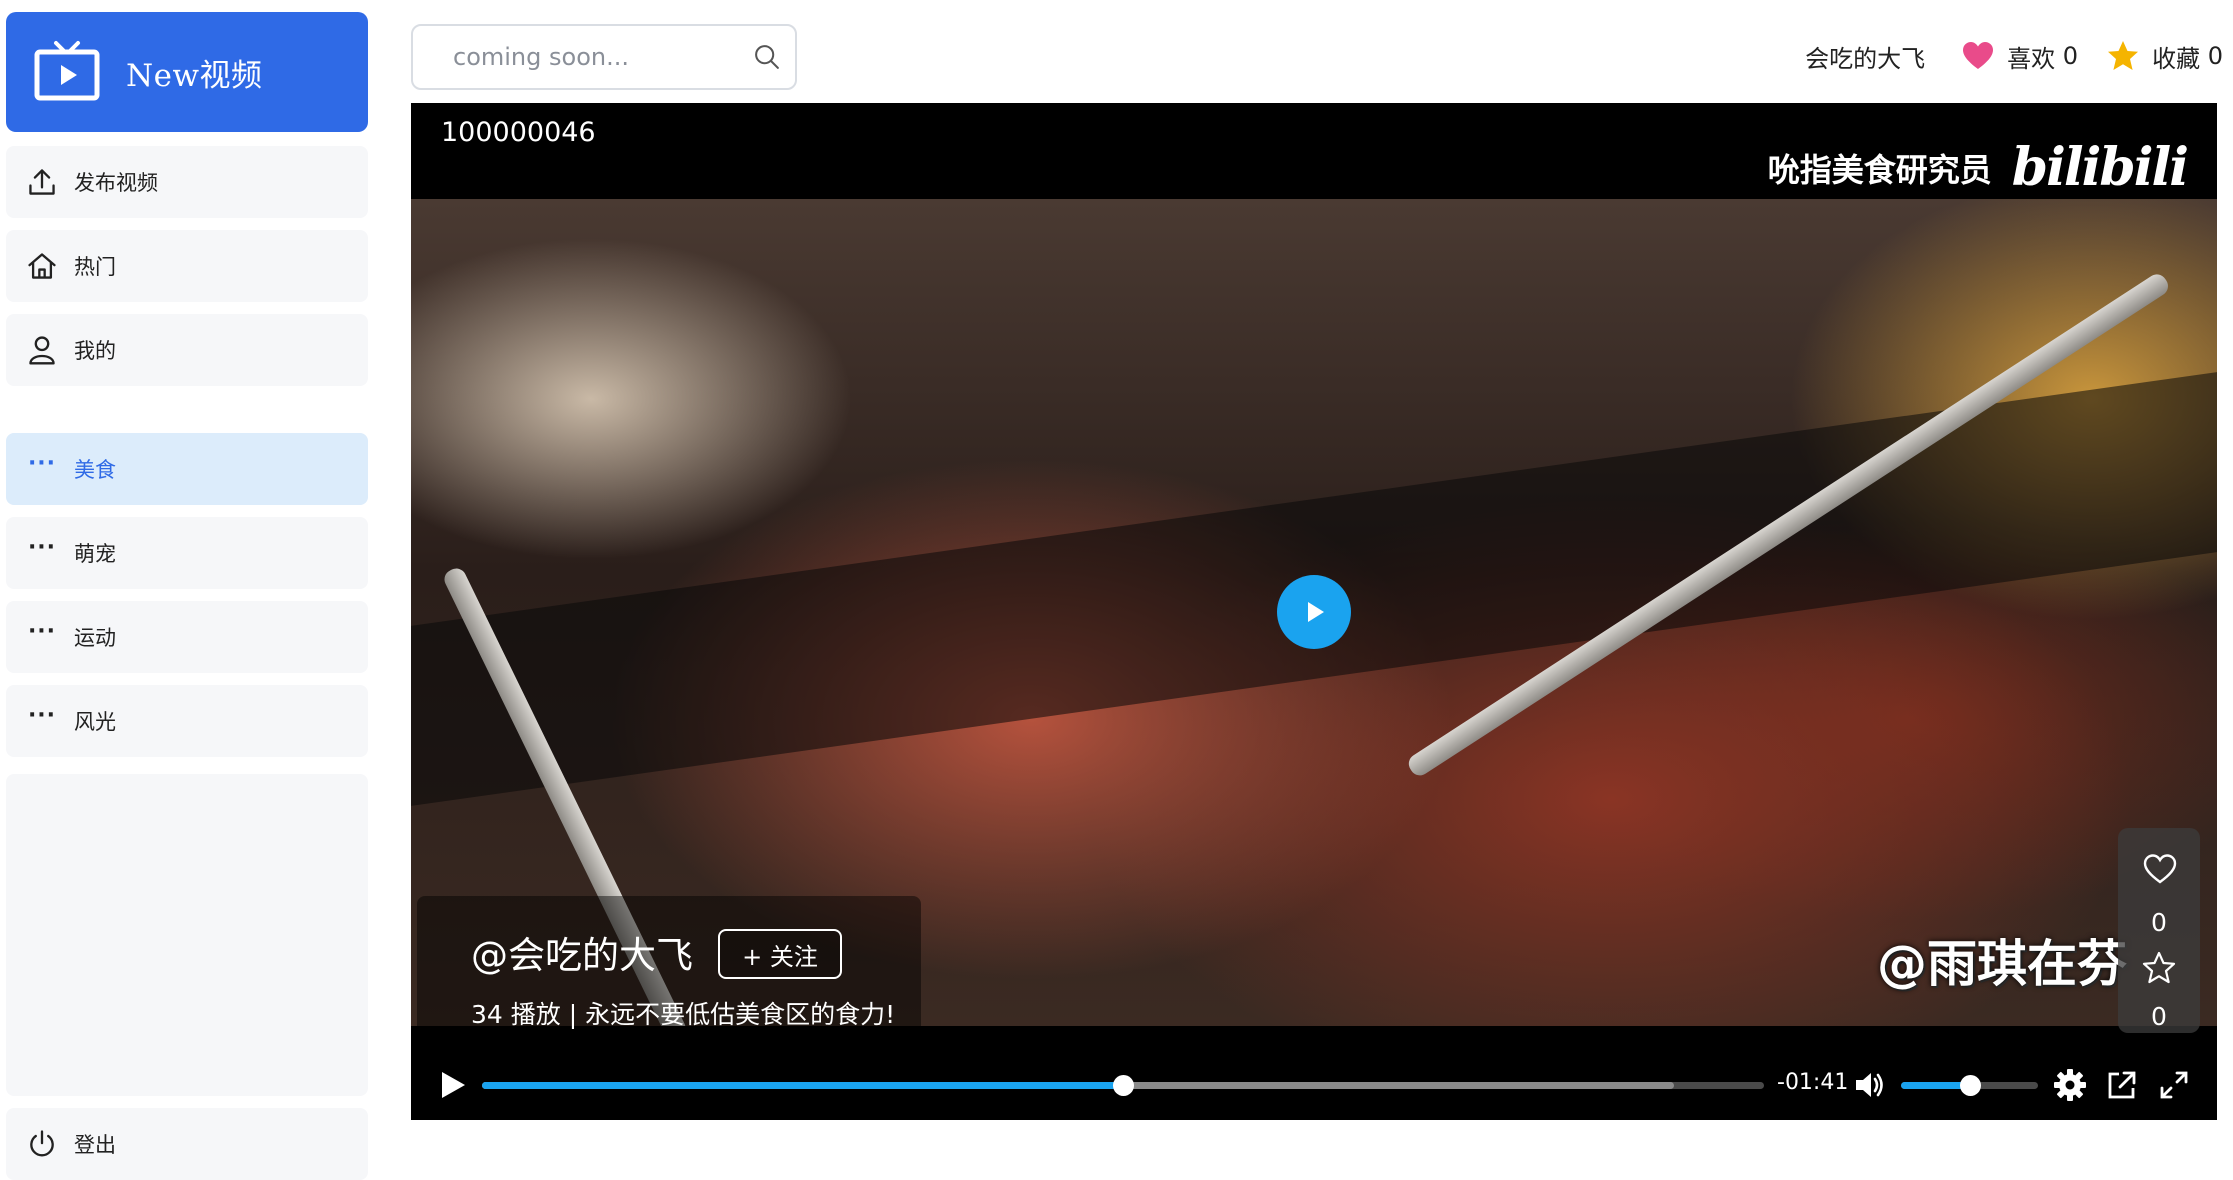 The image size is (2233, 1180). Describe the element at coordinates (2176, 58) in the screenshot. I see `favorites-label: 收藏` at that location.